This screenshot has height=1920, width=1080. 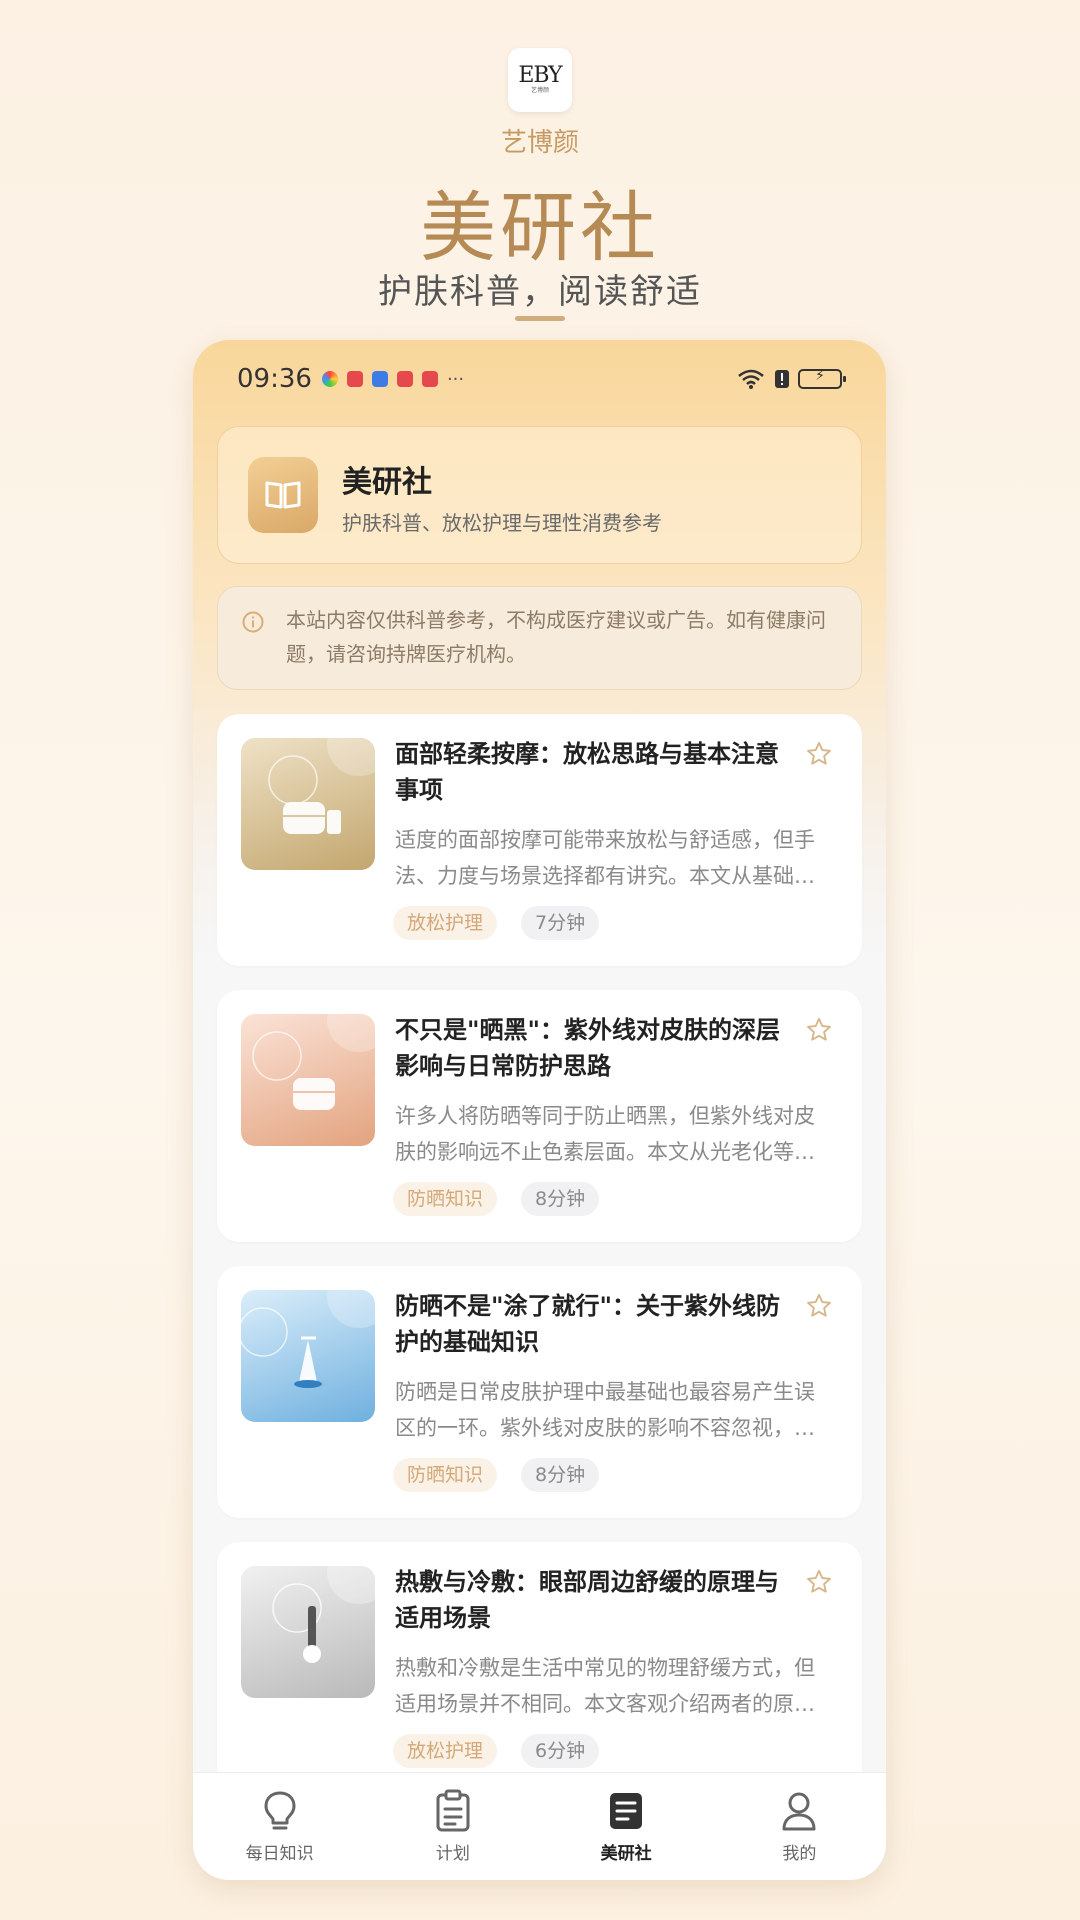 I want to click on section-header-card: 美研社 护肤科普、放松护理与理性消费参考, so click(x=539, y=495).